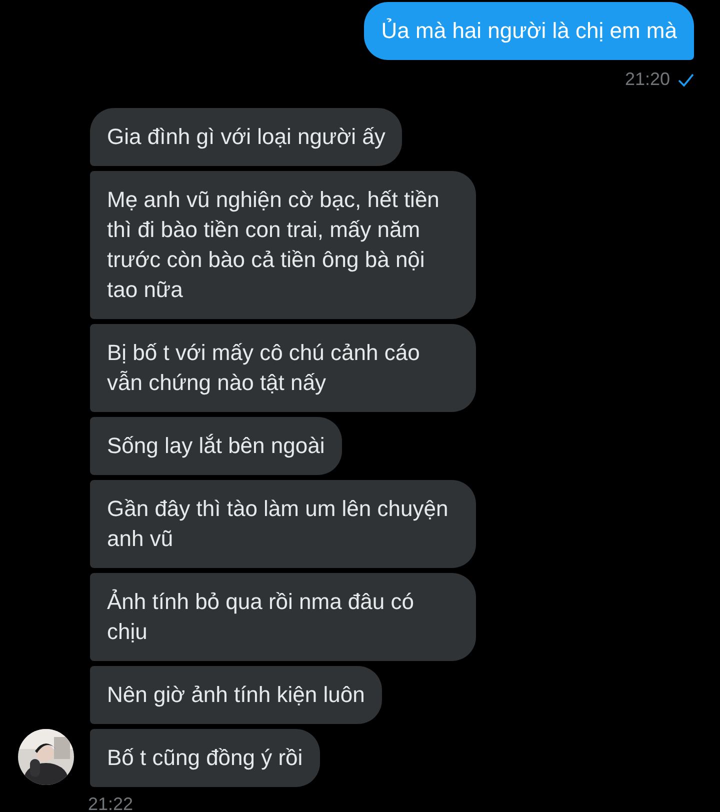 Image resolution: width=720 pixels, height=812 pixels. What do you see at coordinates (529, 31) in the screenshot?
I see `message-bubble: Ủa mà hai người là chị em mà` at bounding box center [529, 31].